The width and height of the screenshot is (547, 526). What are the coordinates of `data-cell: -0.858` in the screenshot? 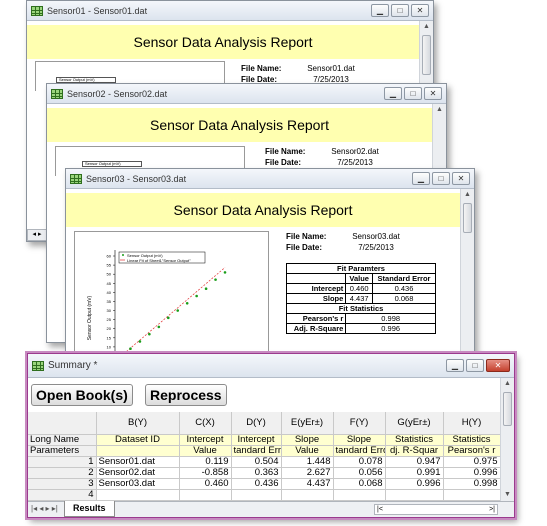 It's located at (205, 473).